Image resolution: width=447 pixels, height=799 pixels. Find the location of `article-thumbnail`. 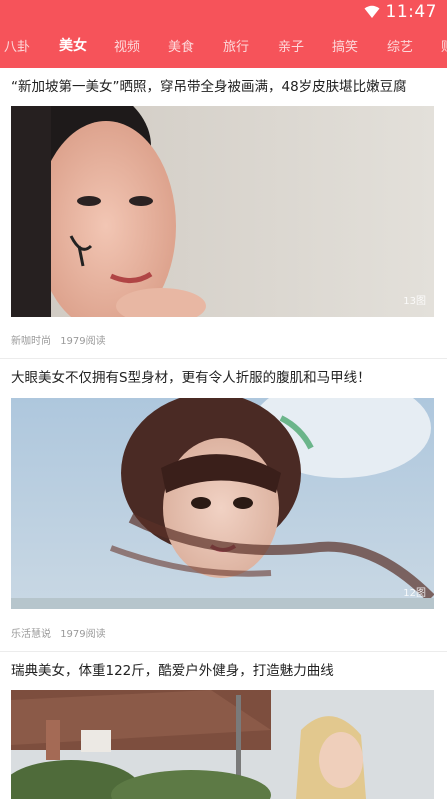

article-thumbnail is located at coordinates (222, 744).